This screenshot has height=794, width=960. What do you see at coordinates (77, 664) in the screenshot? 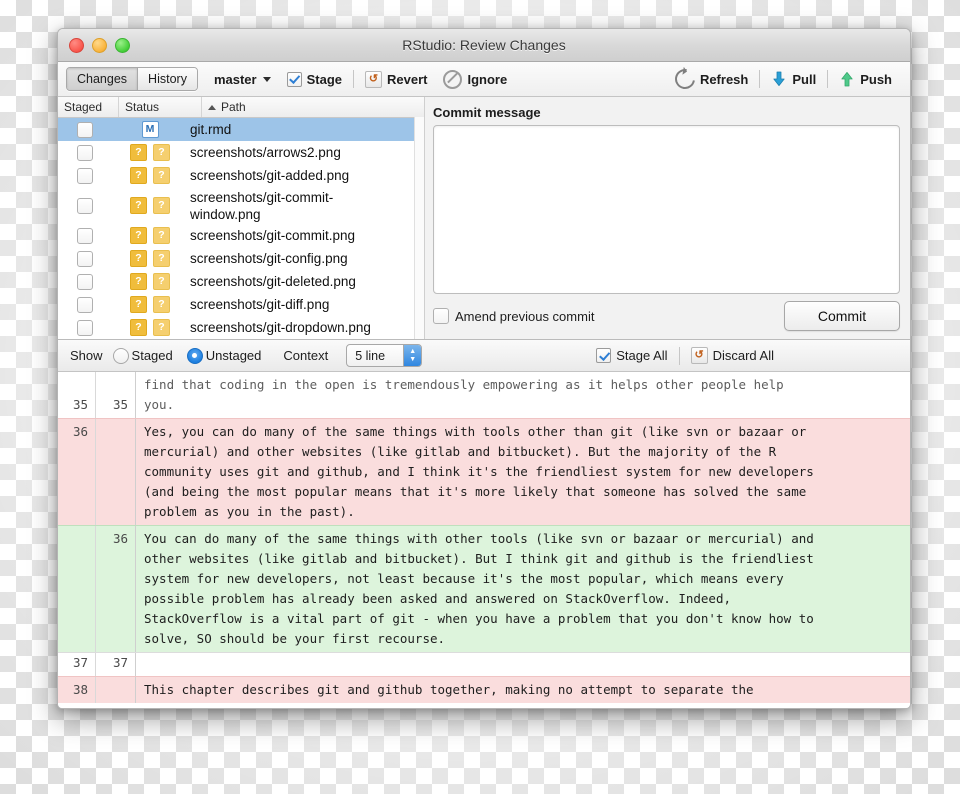
I see `gutter-old-line: 37` at bounding box center [77, 664].